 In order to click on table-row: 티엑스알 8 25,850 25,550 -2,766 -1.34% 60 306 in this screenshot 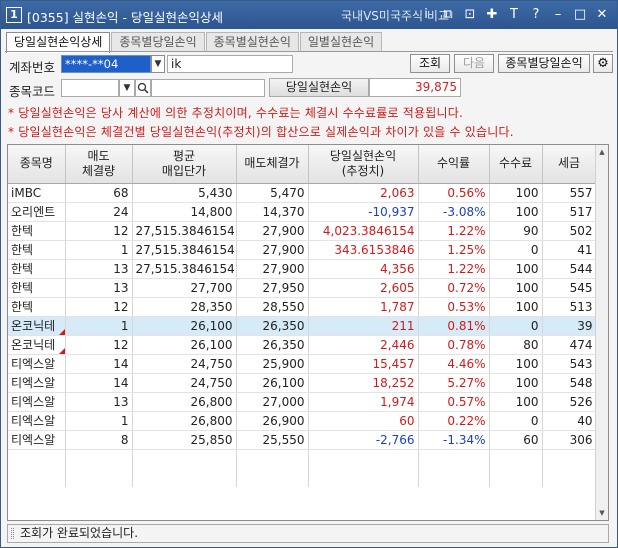, I will do `click(302, 440)`.